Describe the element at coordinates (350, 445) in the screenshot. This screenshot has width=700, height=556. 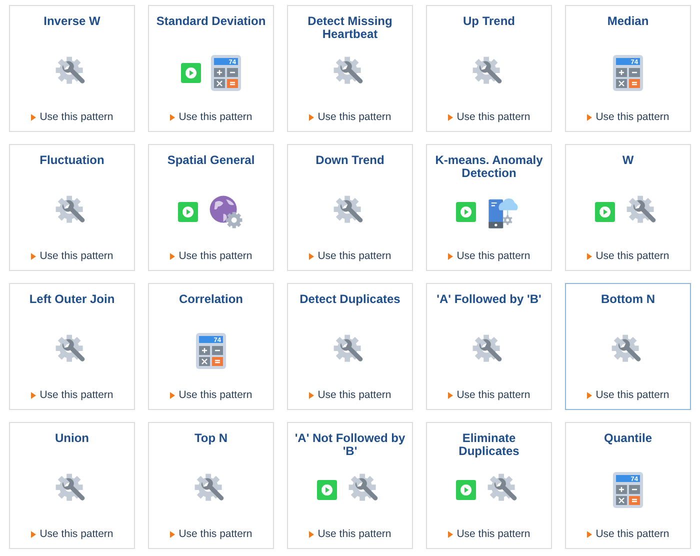
I see `pattern-title: 'A' Not Followed by 'B'` at that location.